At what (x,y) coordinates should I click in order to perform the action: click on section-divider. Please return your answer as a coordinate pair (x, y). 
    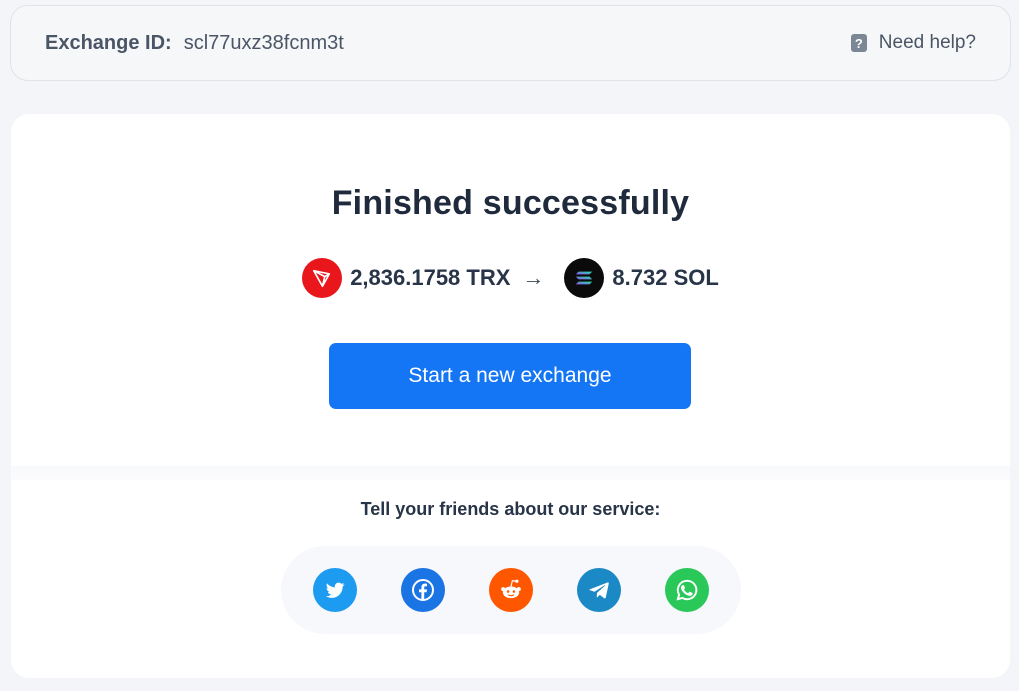
    Looking at the image, I should click on (510, 473).